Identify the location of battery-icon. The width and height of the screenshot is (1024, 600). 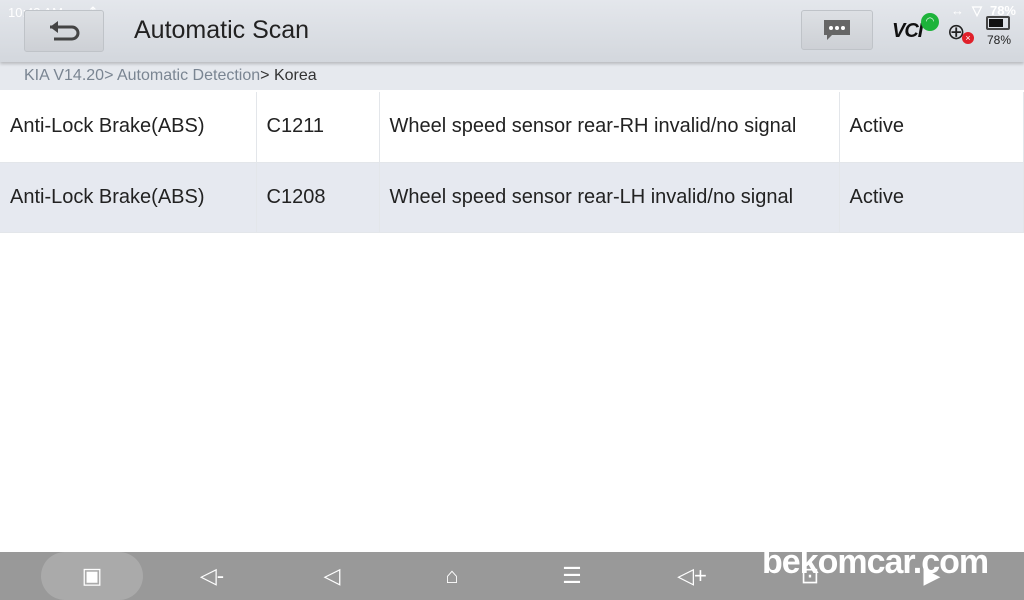
(998, 23).